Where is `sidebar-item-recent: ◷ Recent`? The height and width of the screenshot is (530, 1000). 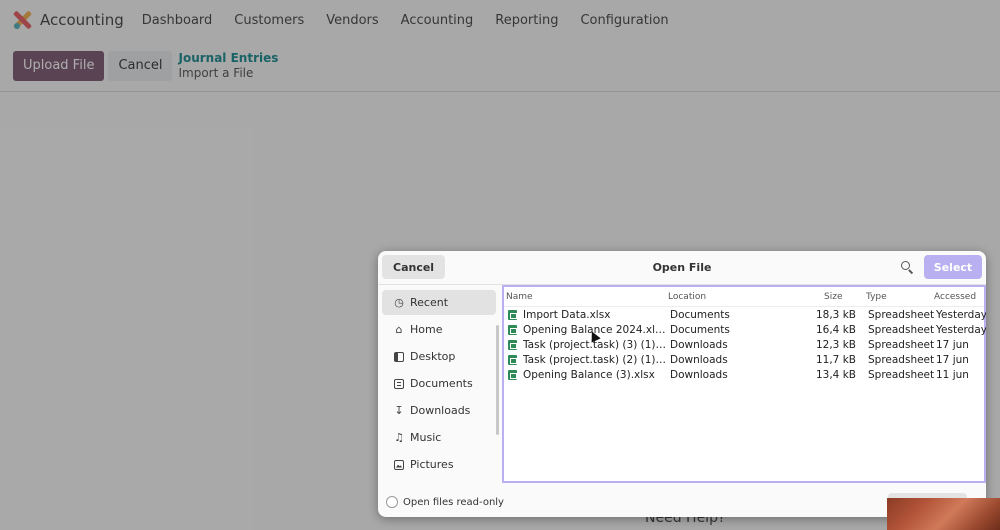
sidebar-item-recent: ◷ Recent is located at coordinates (439, 302).